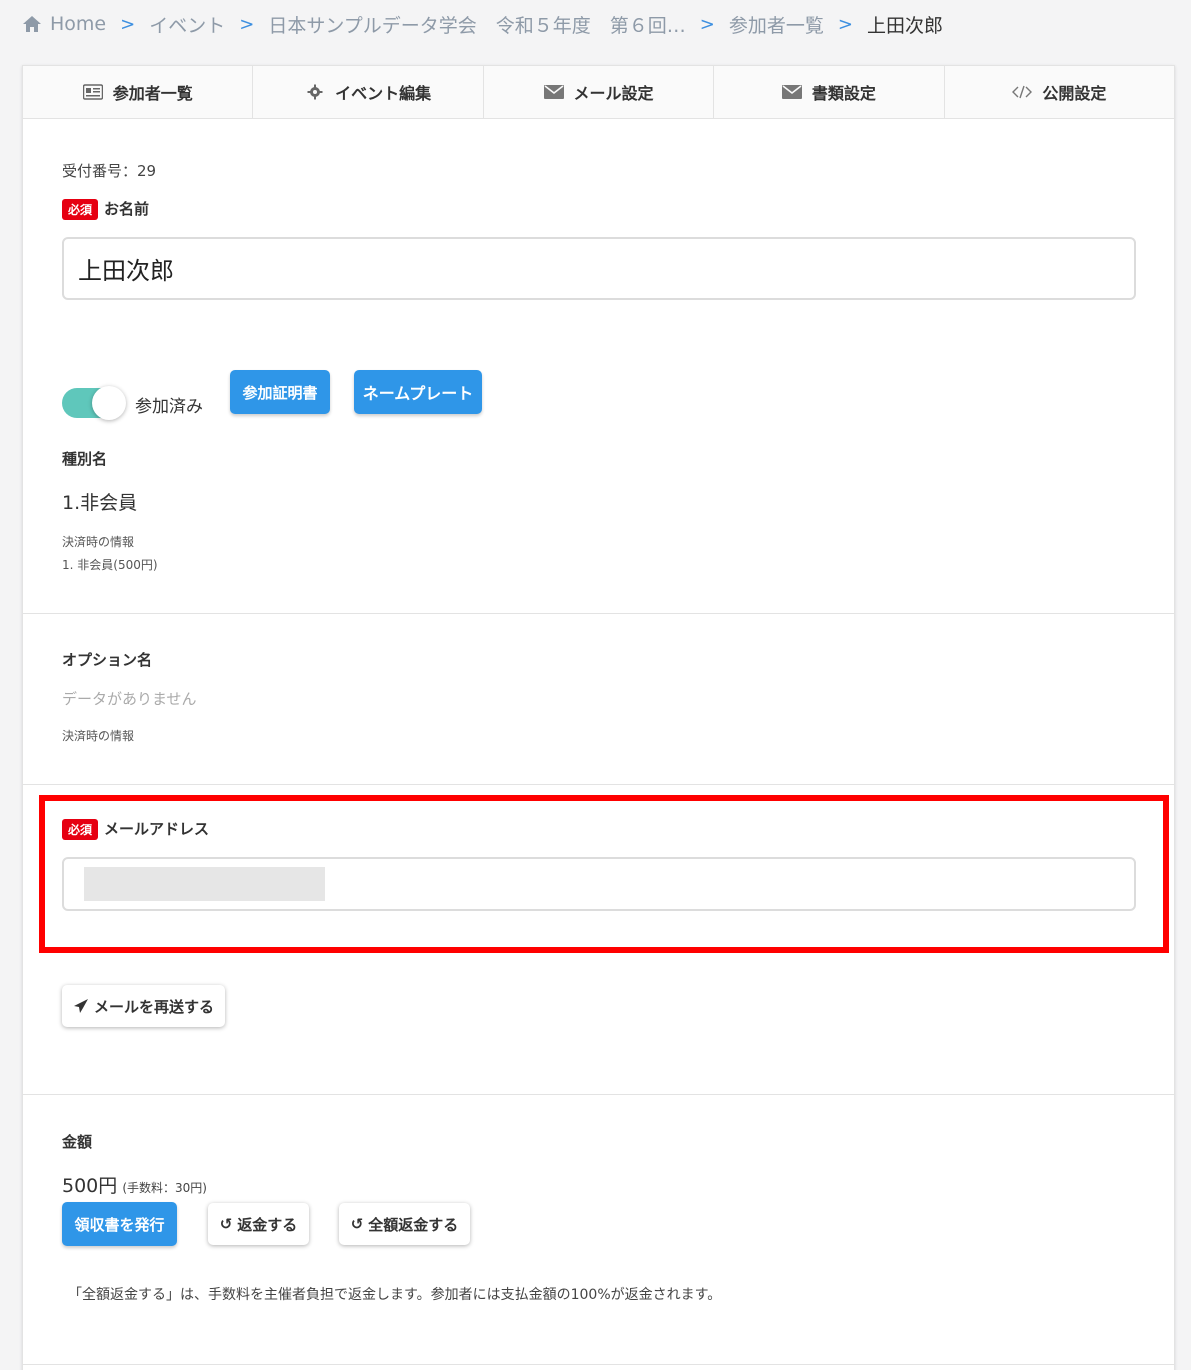  I want to click on tab-label: 公開設定, so click(1074, 93).